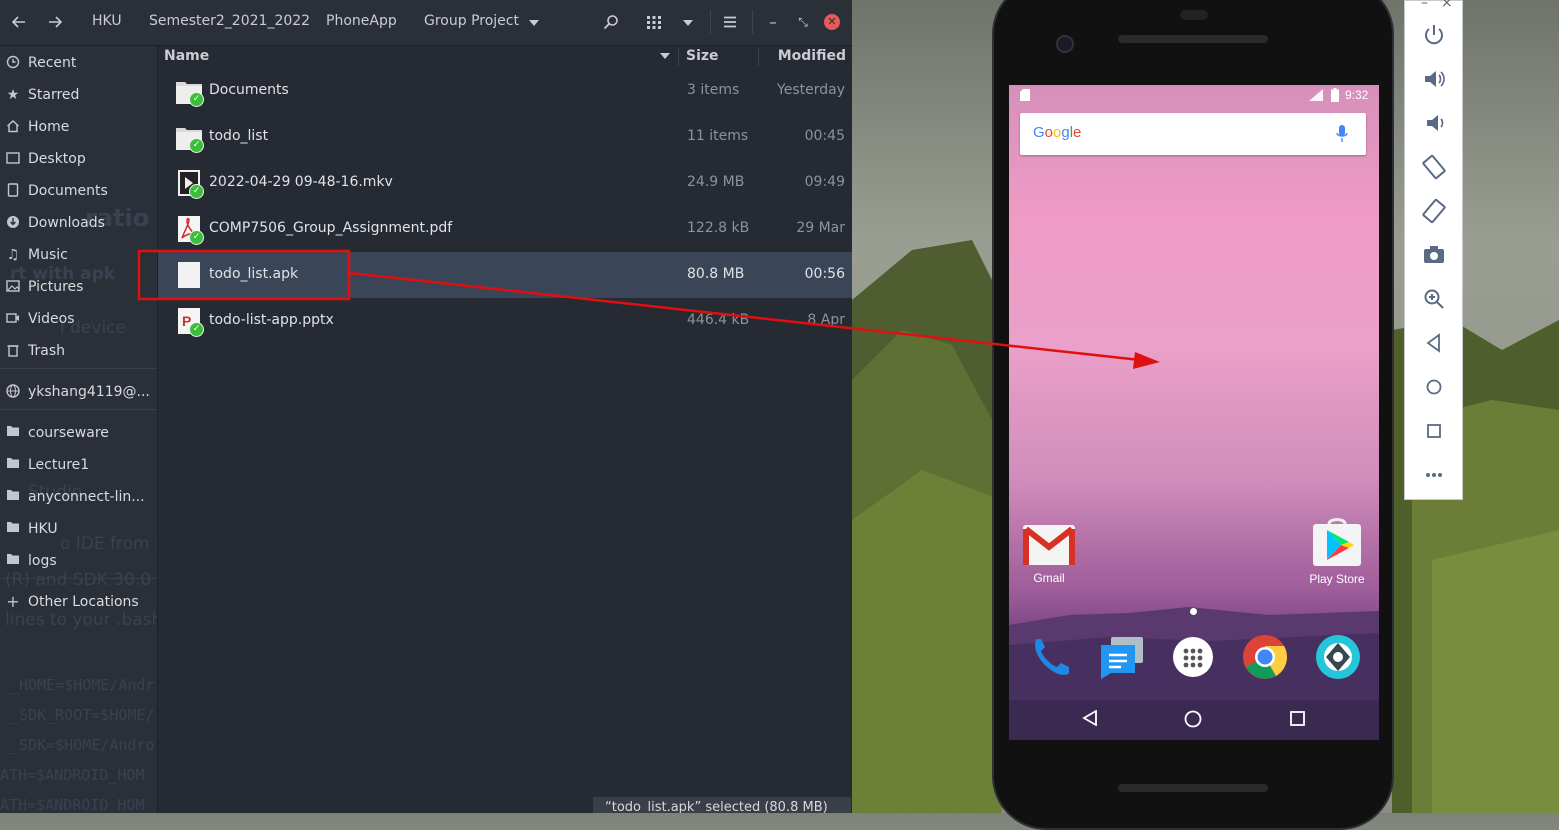 The width and height of the screenshot is (1559, 830). What do you see at coordinates (229, 21) in the screenshot?
I see `breadcrumb-semester: Semester2_2021_2022` at bounding box center [229, 21].